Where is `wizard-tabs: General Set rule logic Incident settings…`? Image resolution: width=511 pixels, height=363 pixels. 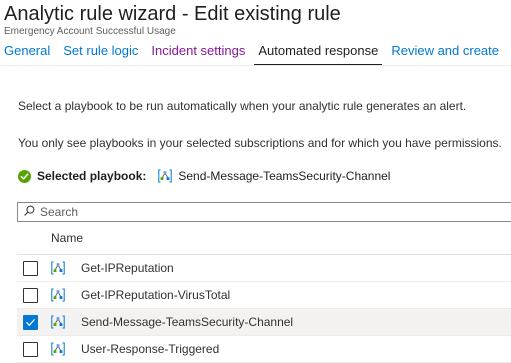
wizard-tabs: General Set rule logic Incident settings… is located at coordinates (255, 52).